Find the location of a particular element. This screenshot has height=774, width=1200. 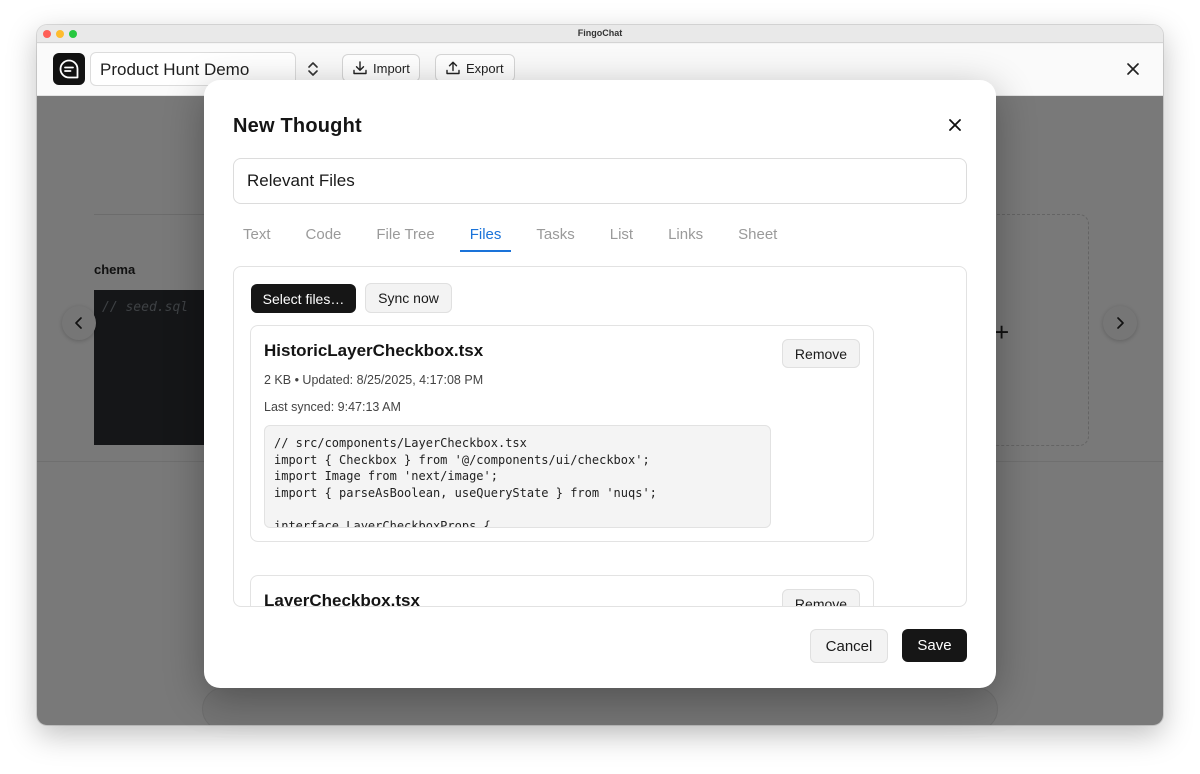

chat-bubble-icon is located at coordinates (69, 69).